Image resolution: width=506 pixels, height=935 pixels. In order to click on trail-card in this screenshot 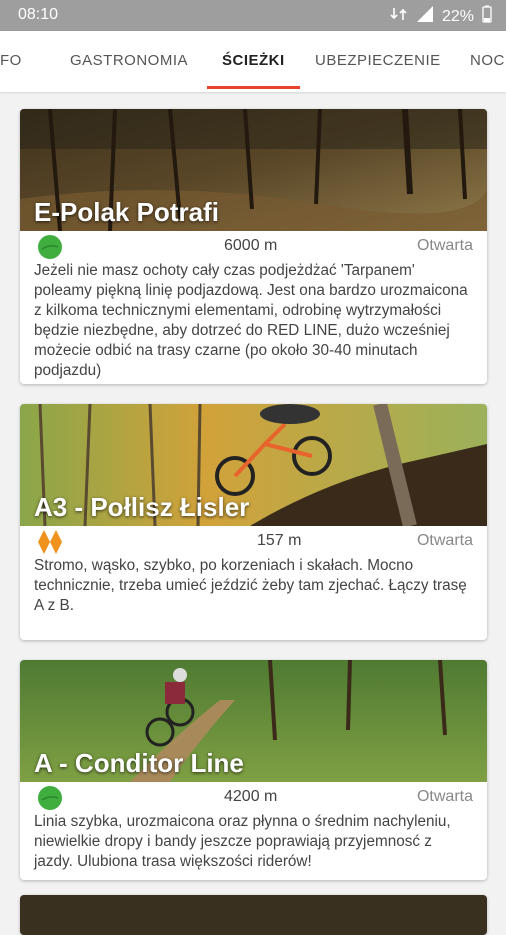, I will do `click(253, 915)`.